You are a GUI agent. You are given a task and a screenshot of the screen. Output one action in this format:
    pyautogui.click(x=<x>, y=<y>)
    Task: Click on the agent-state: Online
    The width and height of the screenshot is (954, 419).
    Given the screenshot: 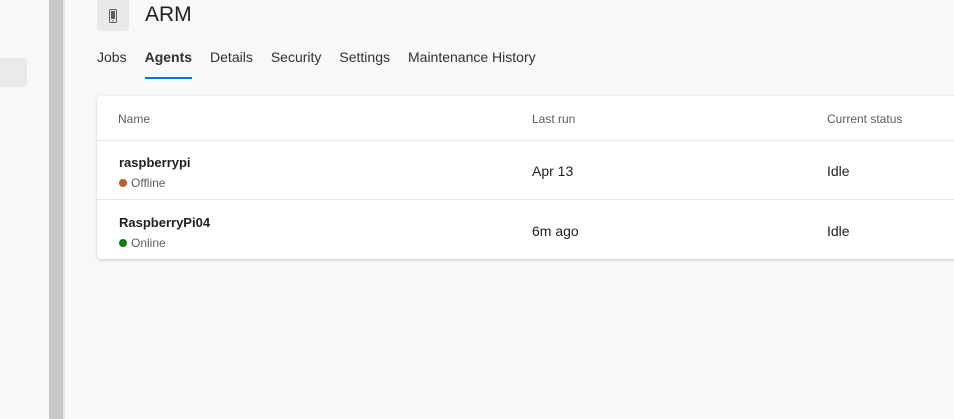 What is the action you would take?
    pyautogui.click(x=142, y=243)
    